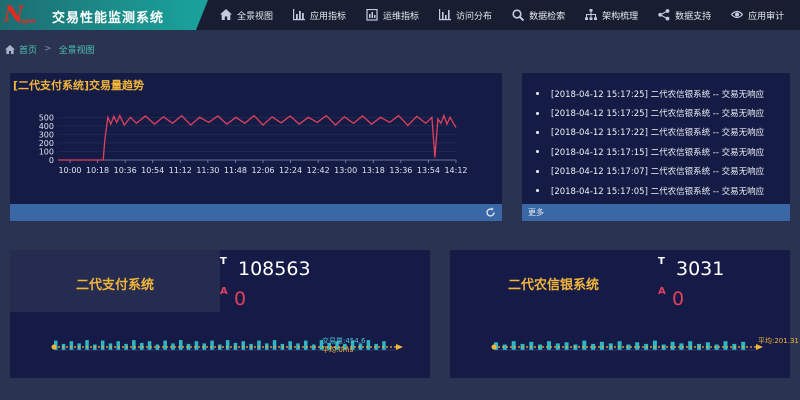 This screenshot has height=400, width=800. What do you see at coordinates (255, 16) in the screenshot?
I see `nav-item-label: 全景视图` at bounding box center [255, 16].